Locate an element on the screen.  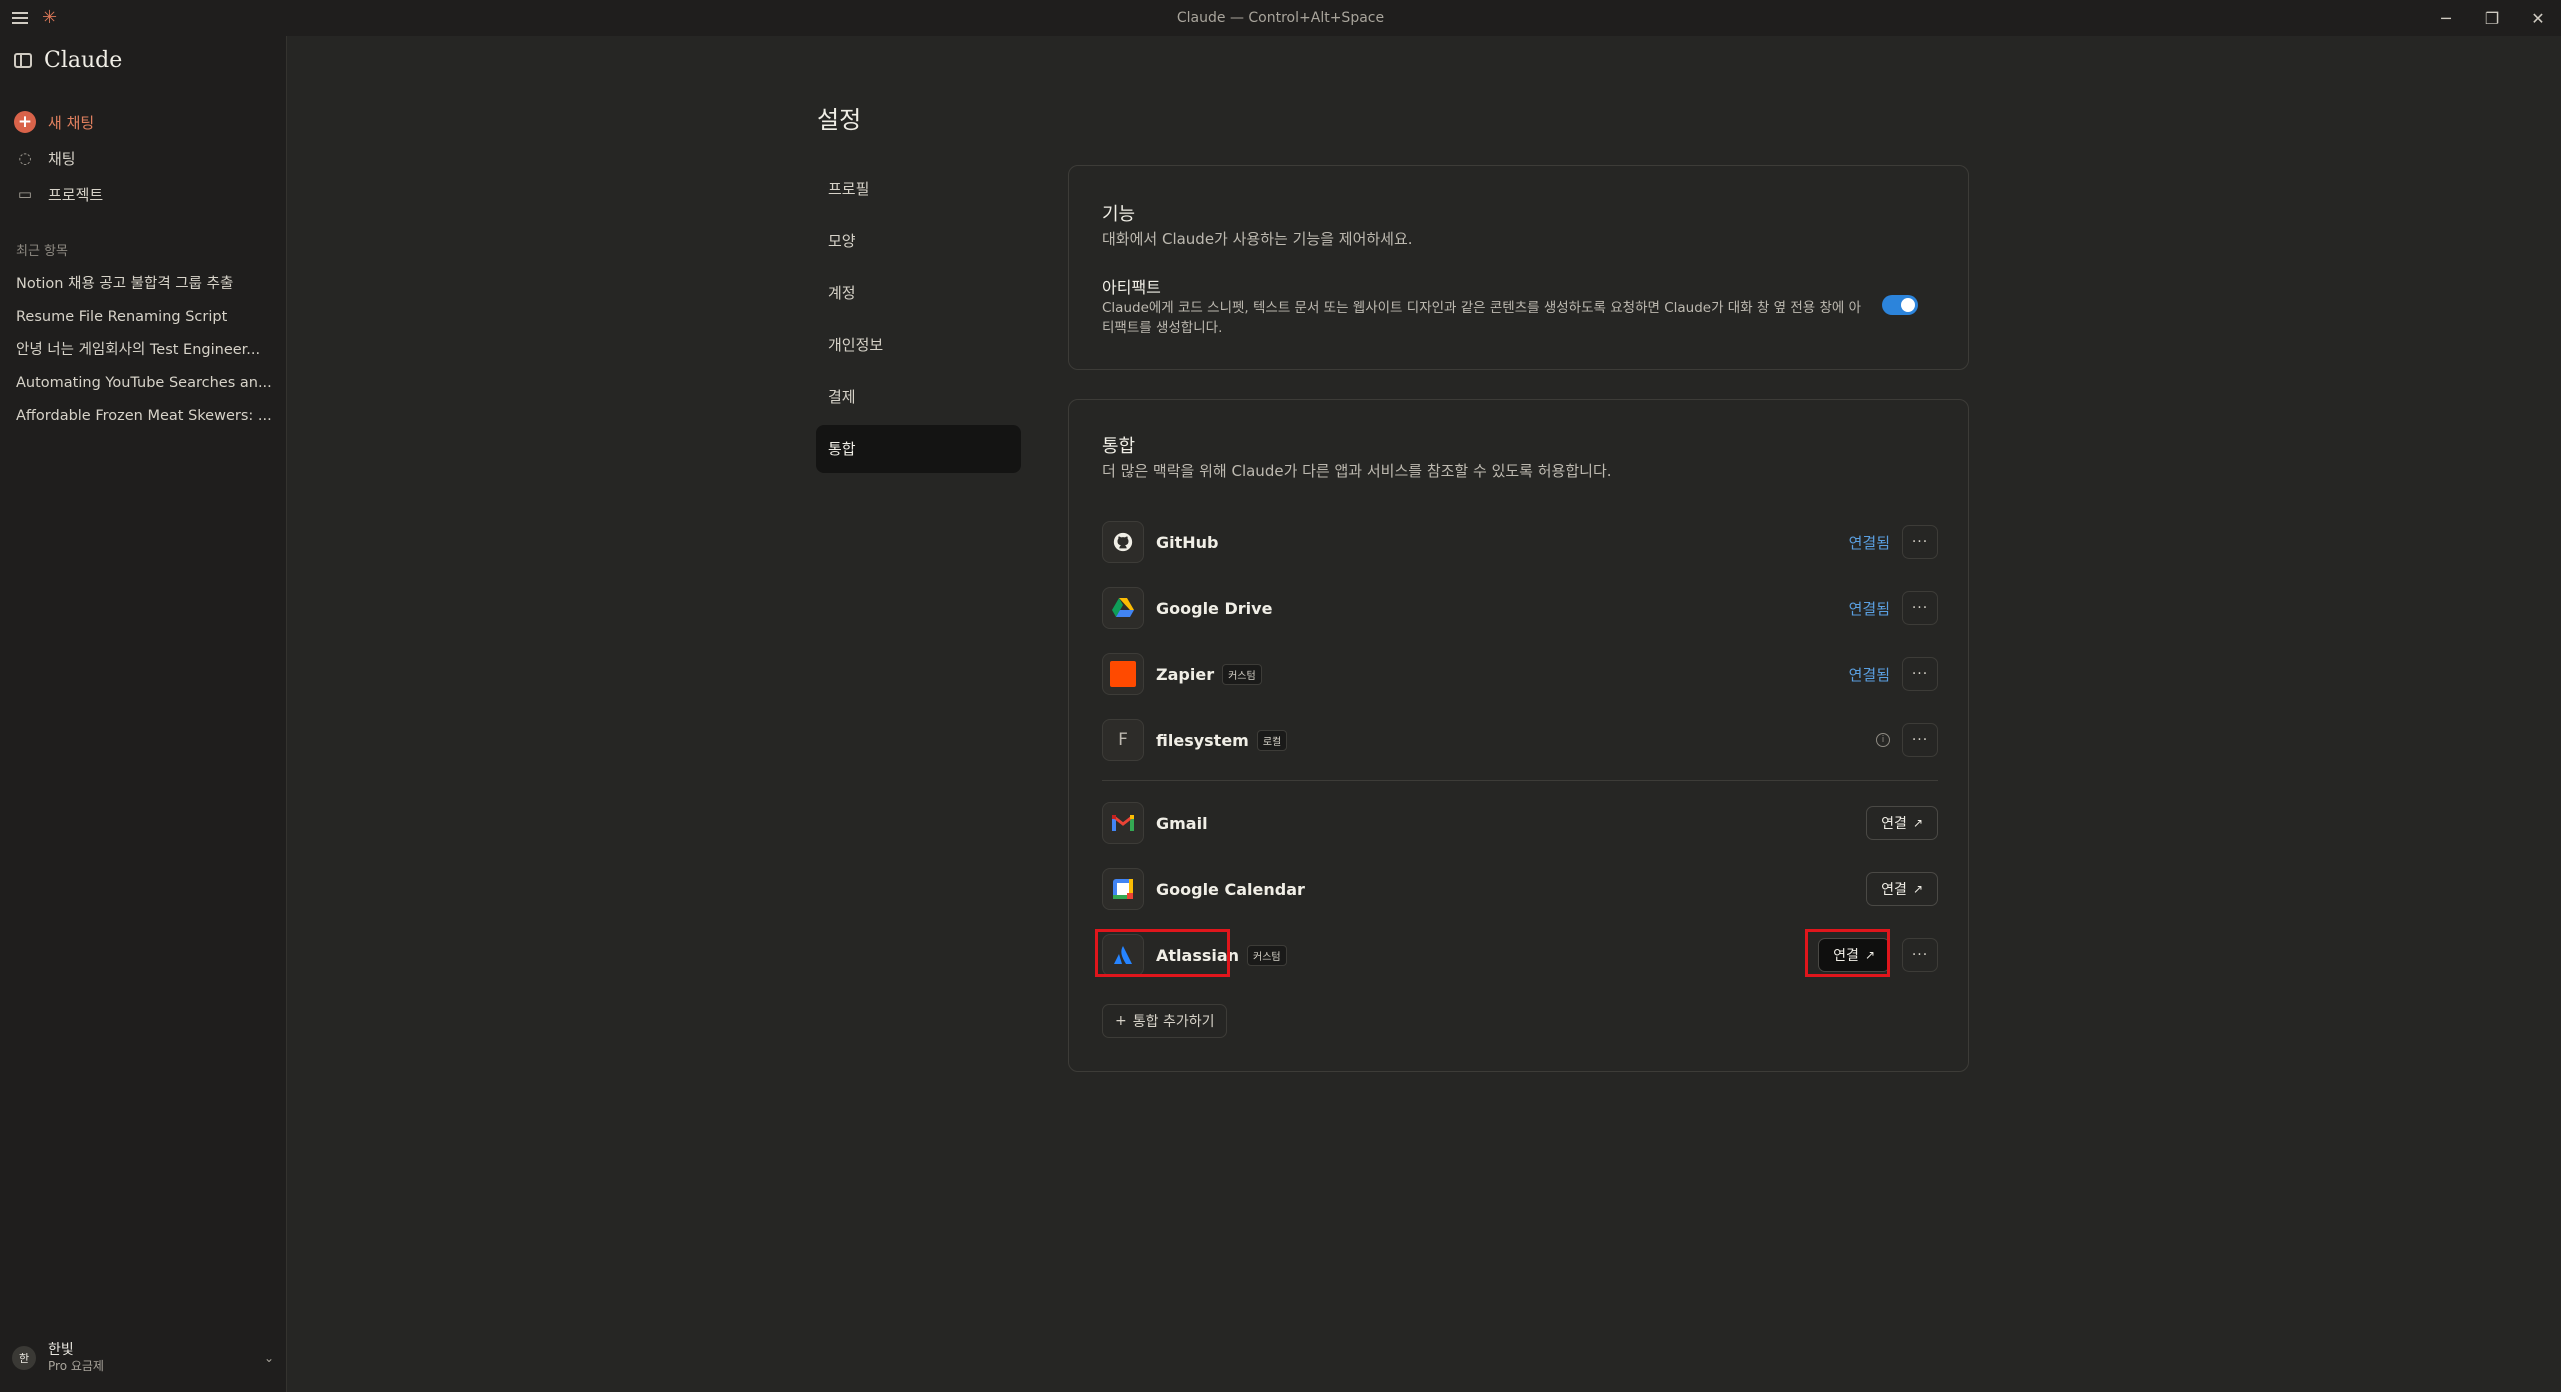
chevron-down-icon: ⌄ is located at coordinates (268, 1358).